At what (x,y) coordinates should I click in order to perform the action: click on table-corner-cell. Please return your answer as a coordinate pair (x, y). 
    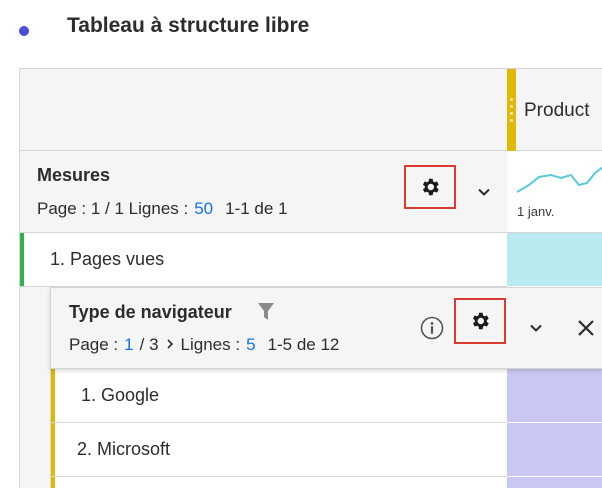
    Looking at the image, I should click on (263, 110).